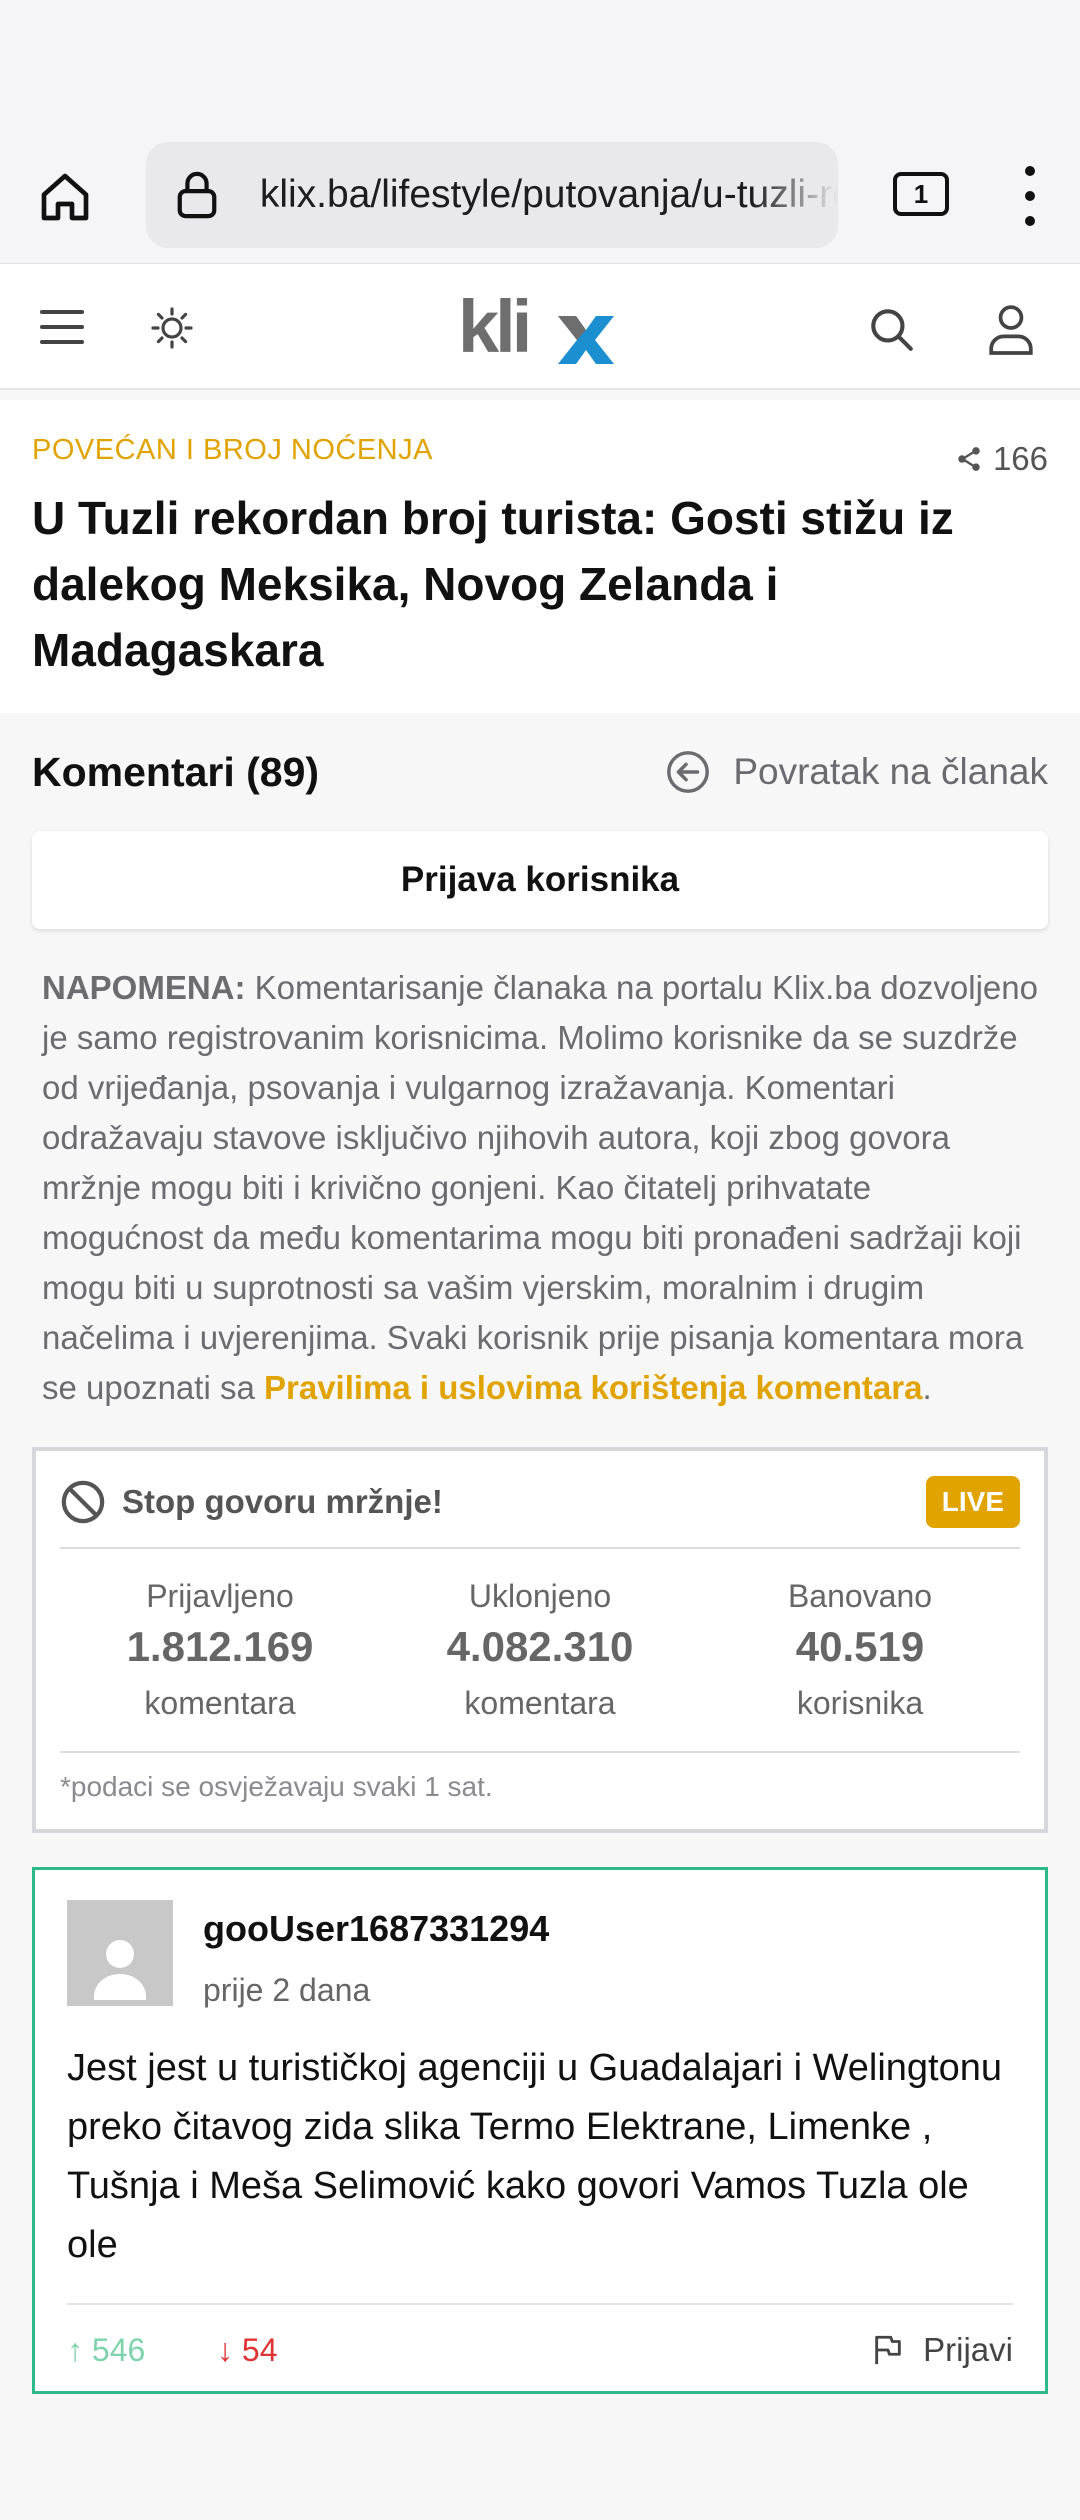 This screenshot has width=1080, height=2520. What do you see at coordinates (1011, 328) in the screenshot?
I see `user-account-icon` at bounding box center [1011, 328].